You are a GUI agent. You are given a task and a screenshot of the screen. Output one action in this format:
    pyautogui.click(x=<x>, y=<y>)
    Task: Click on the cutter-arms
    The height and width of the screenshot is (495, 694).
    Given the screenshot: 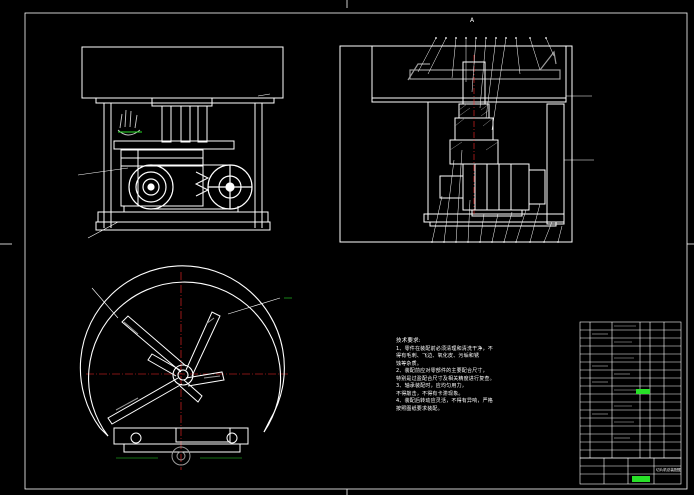 What is the action you would take?
    pyautogui.click(x=166, y=368)
    